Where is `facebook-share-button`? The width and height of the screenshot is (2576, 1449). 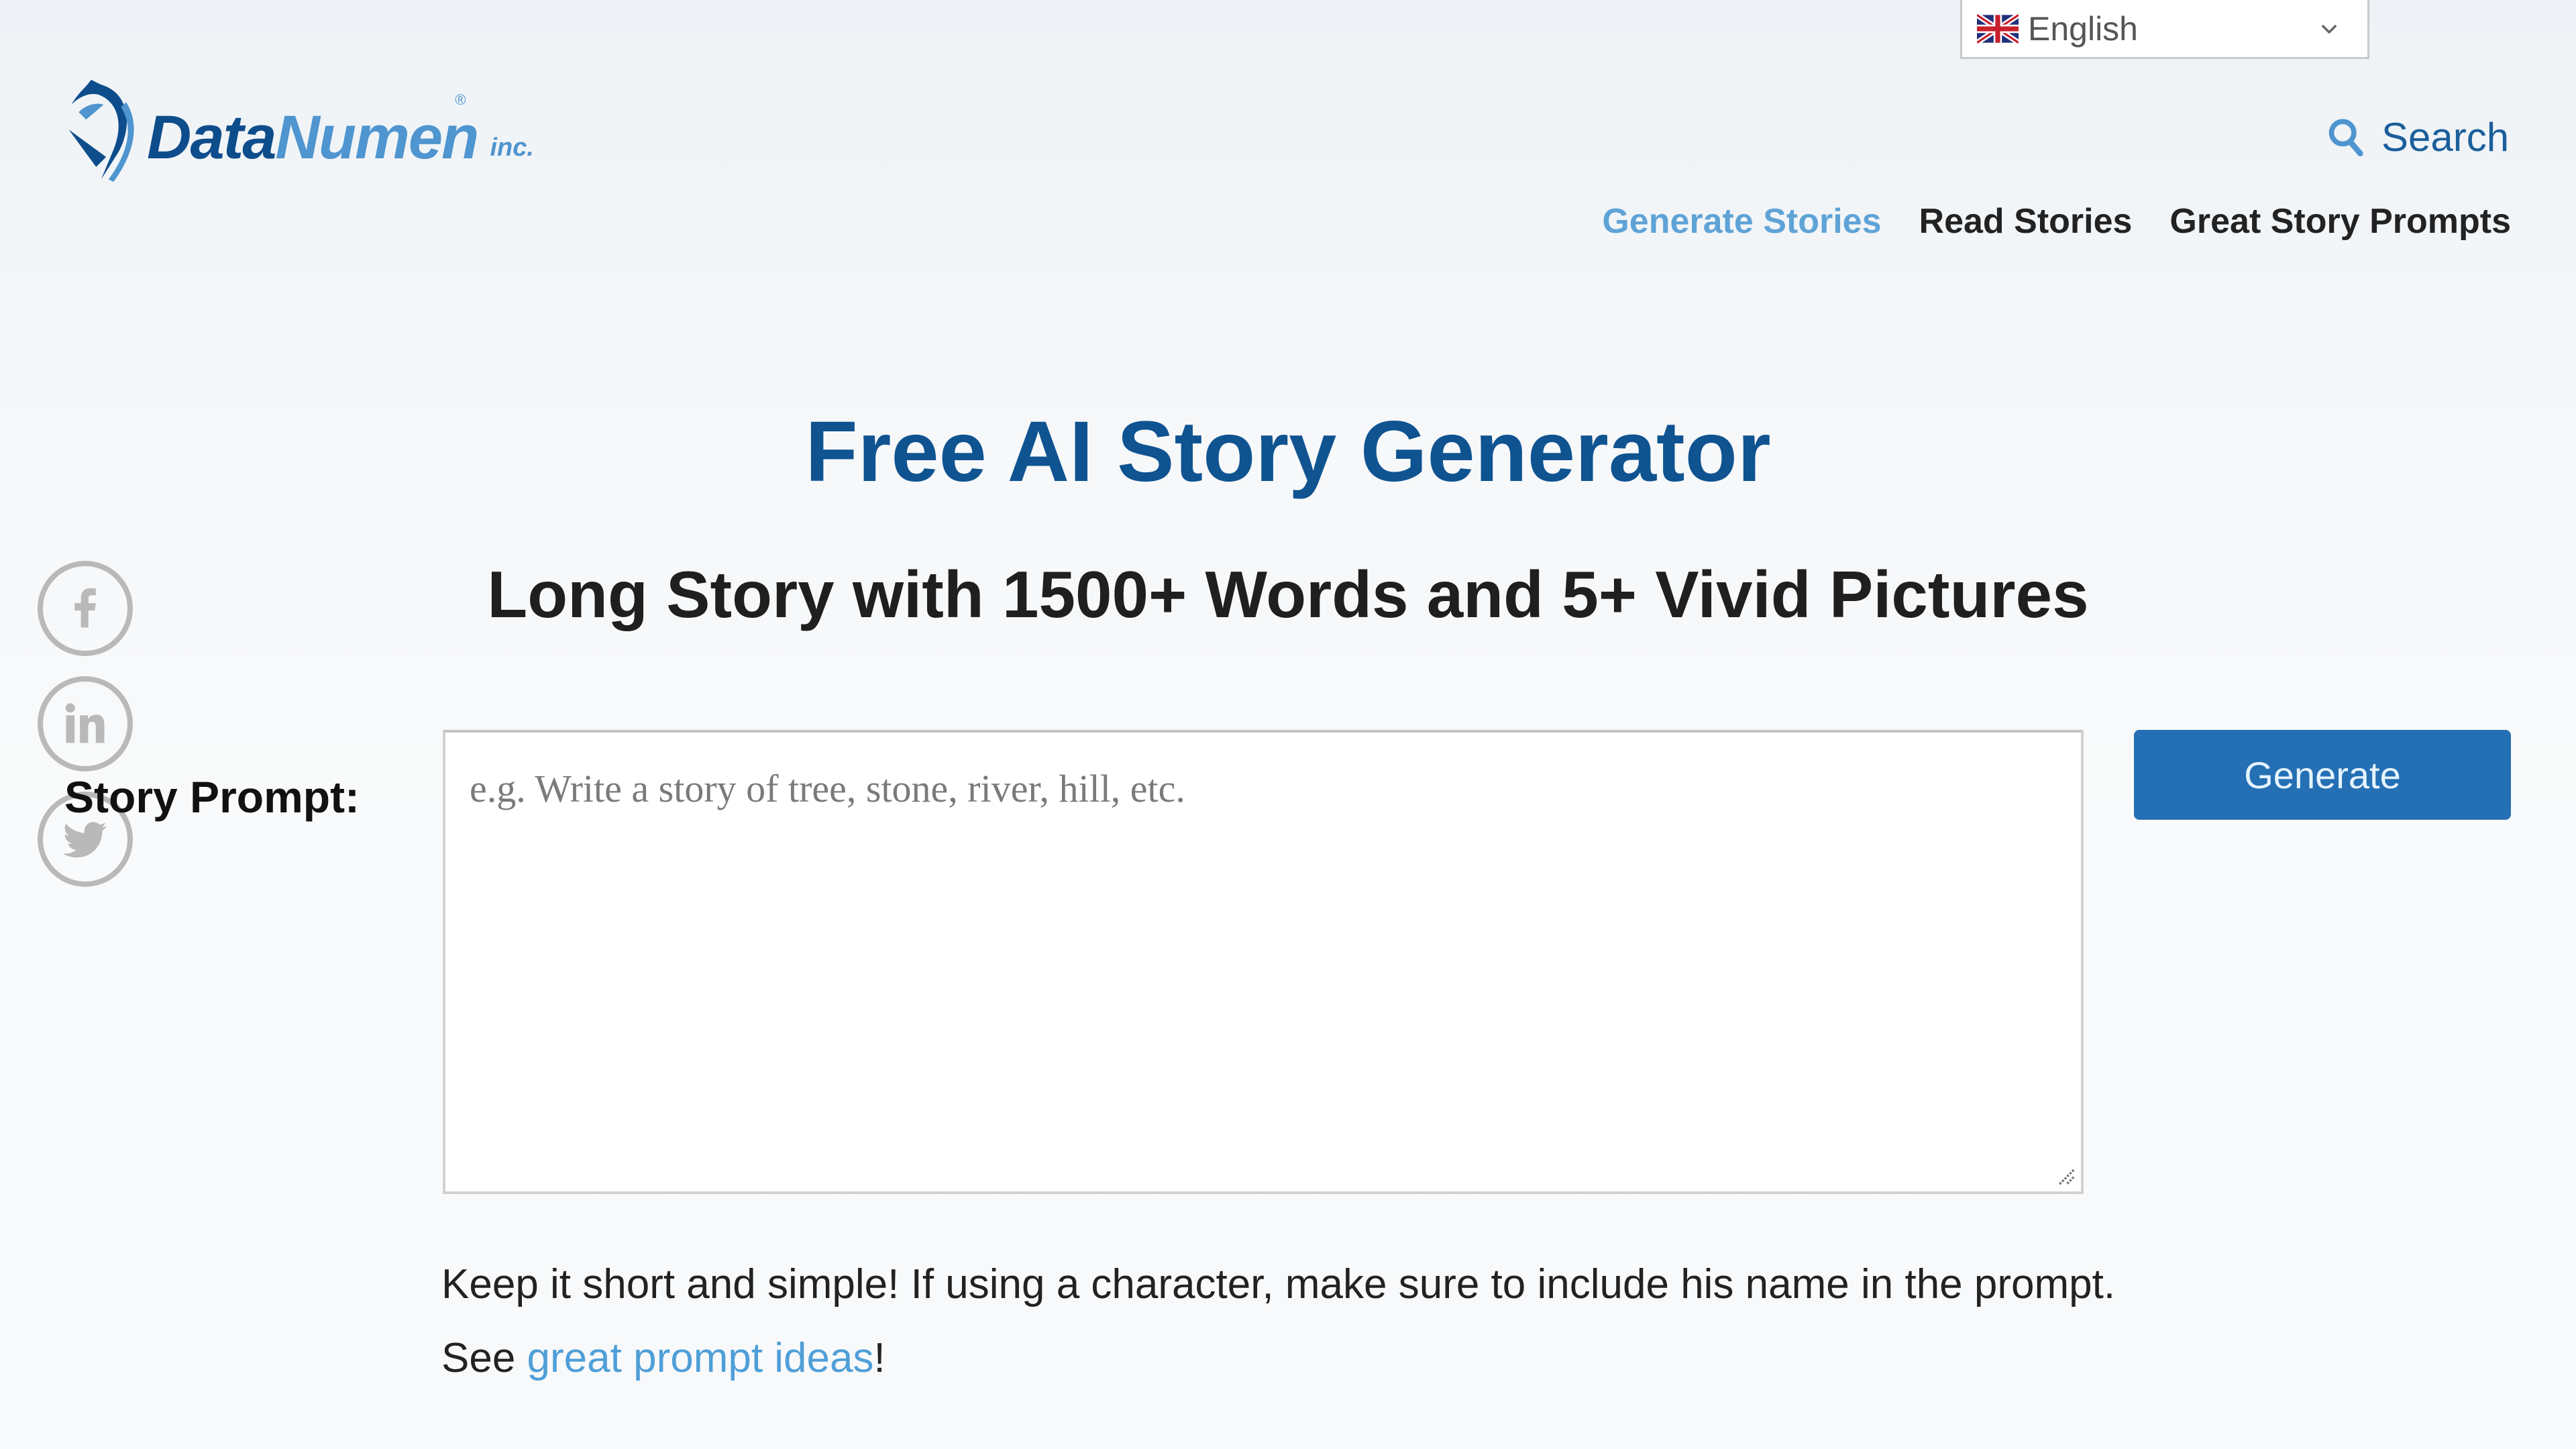
facebook-share-button is located at coordinates (85, 608).